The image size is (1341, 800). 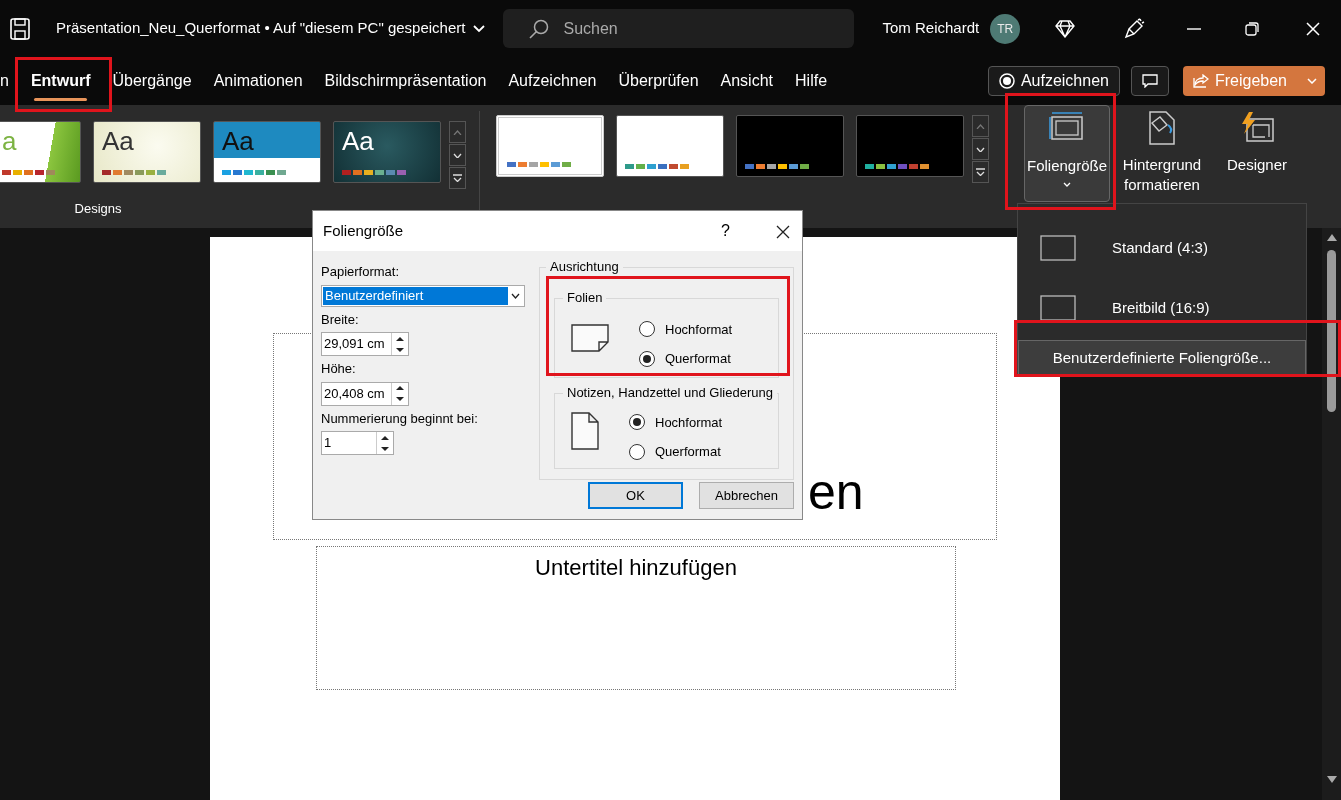 What do you see at coordinates (585, 431) in the screenshot?
I see `page-portrait-icon` at bounding box center [585, 431].